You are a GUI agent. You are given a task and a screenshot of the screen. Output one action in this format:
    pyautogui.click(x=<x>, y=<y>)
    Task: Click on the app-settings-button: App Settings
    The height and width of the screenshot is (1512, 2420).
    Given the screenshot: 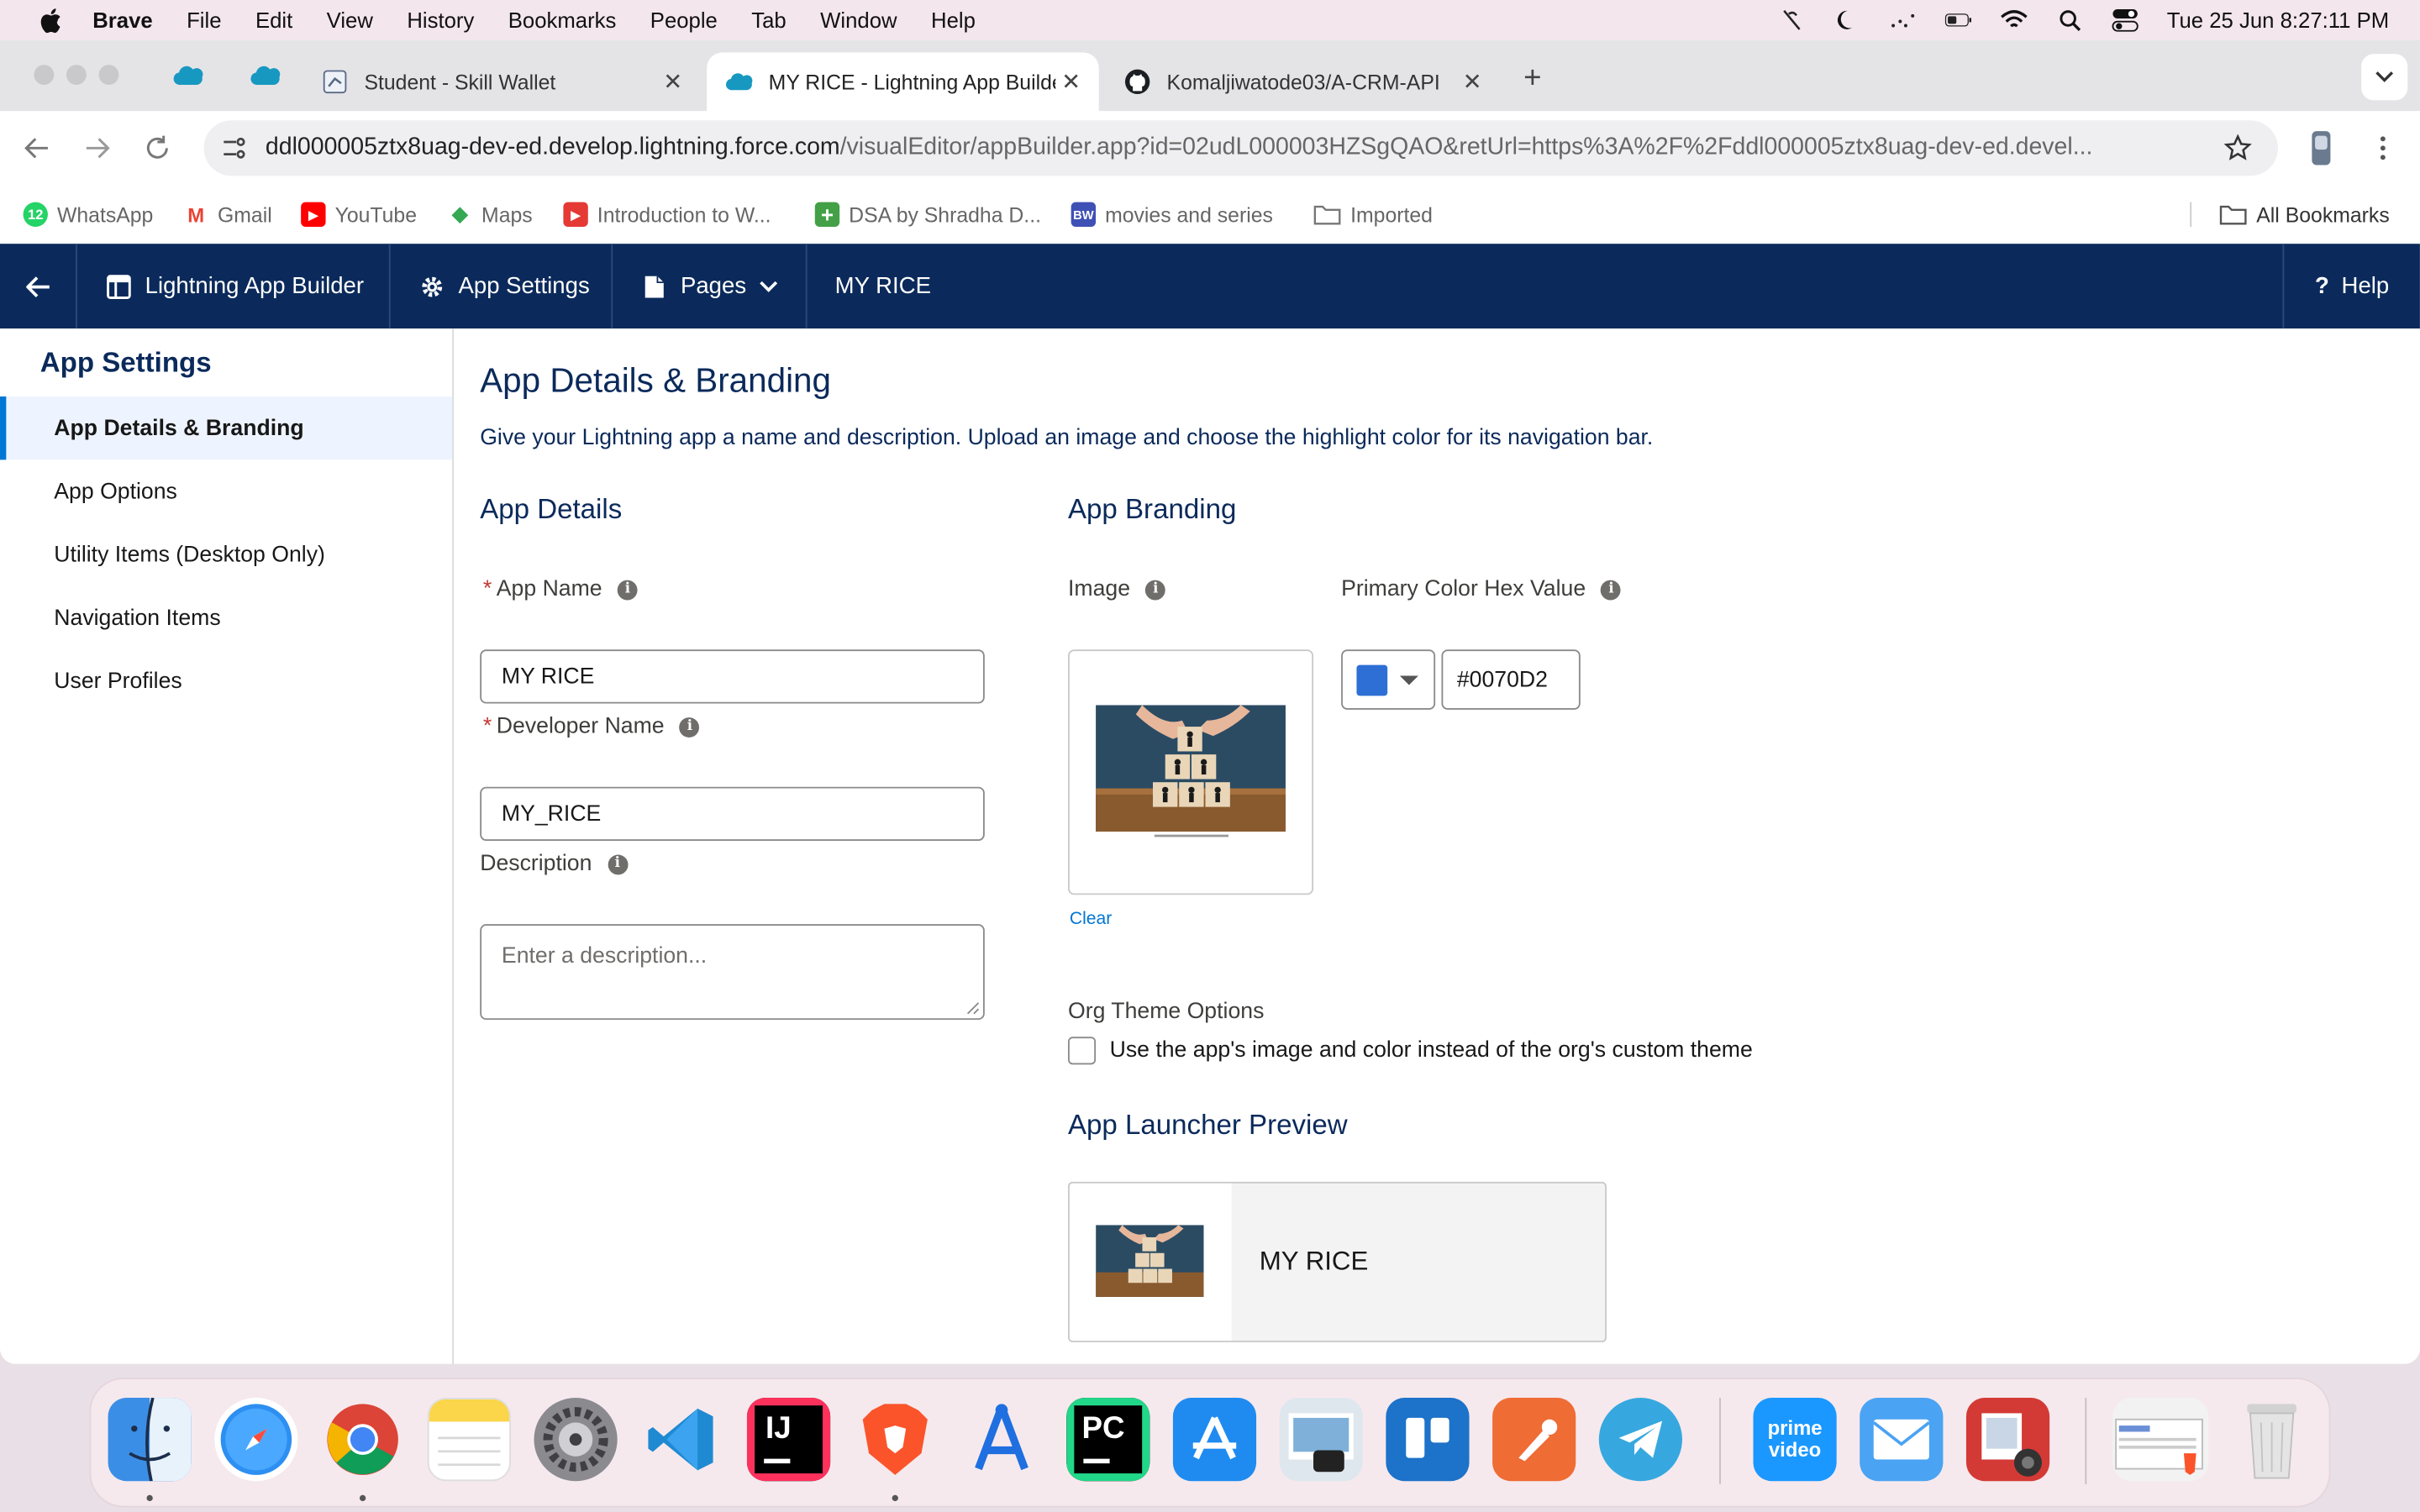 What is the action you would take?
    pyautogui.click(x=502, y=286)
    